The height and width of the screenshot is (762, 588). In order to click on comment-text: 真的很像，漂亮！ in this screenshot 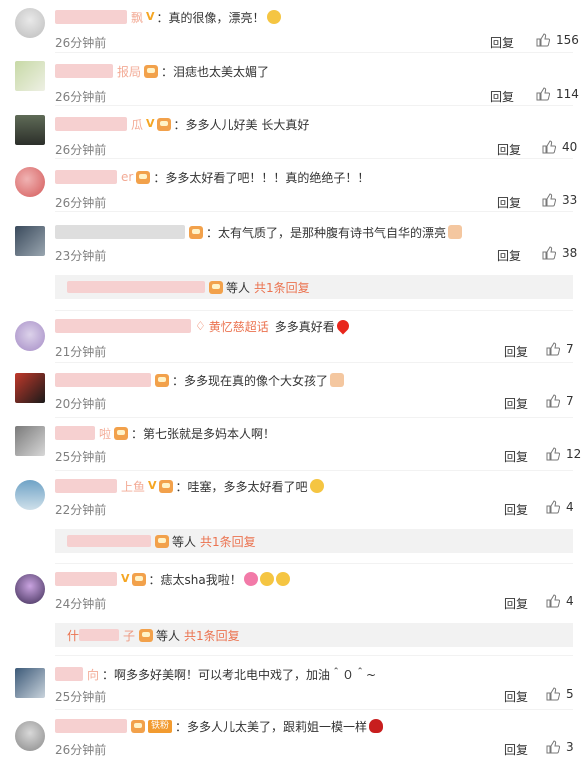, I will do `click(216, 17)`.